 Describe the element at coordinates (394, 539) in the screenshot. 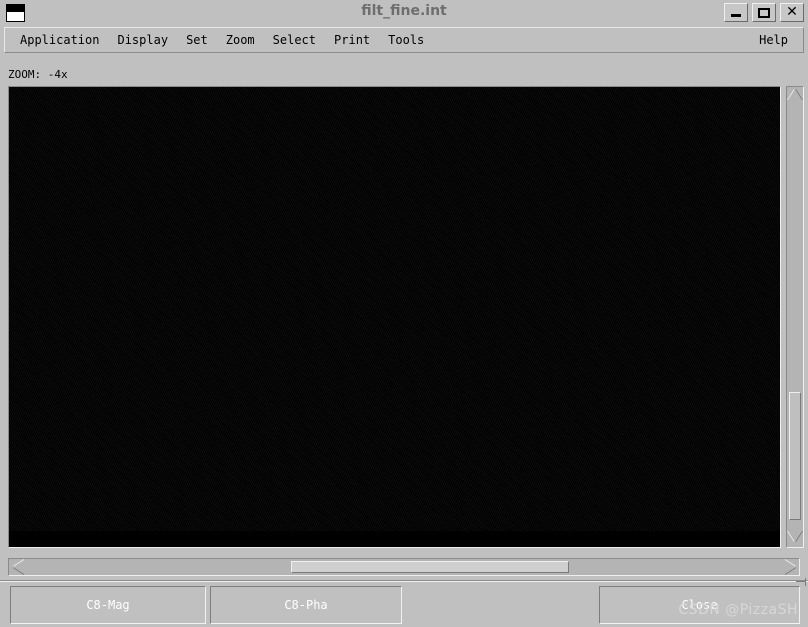

I see `image-bottom-margin` at that location.